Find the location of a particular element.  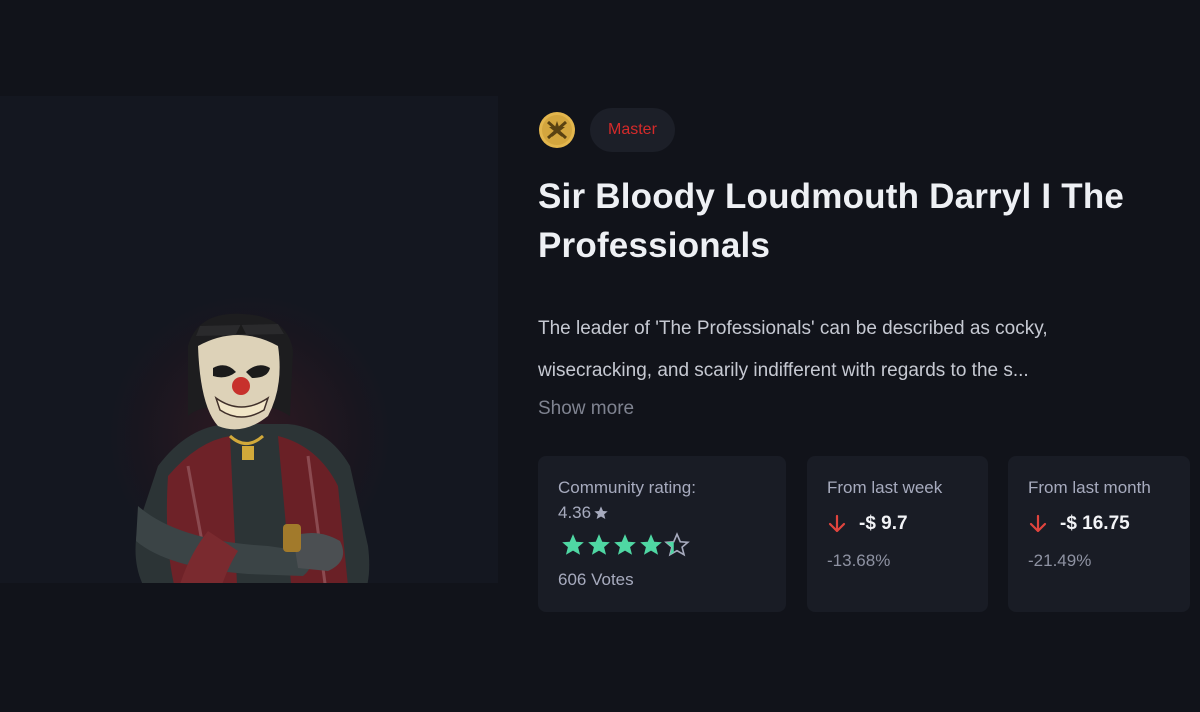

weekly-change-card: From last week -$ 9.7 -13.68% is located at coordinates (897, 534).